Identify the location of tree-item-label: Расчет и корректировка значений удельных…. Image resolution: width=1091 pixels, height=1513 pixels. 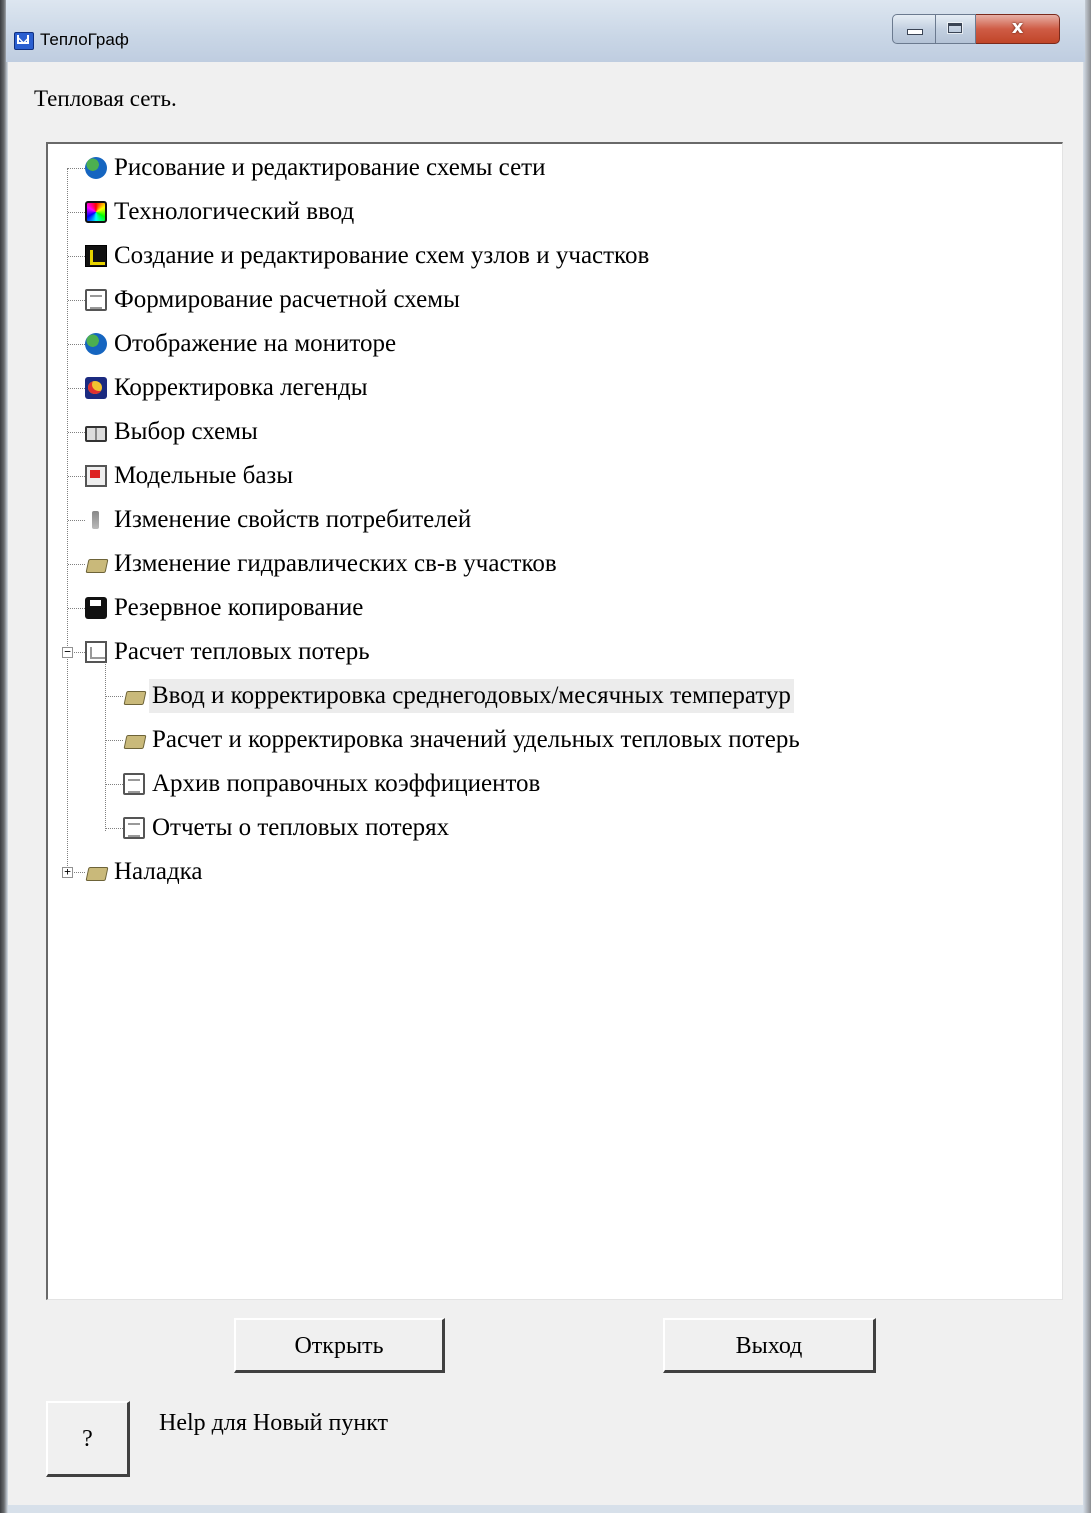
(476, 739).